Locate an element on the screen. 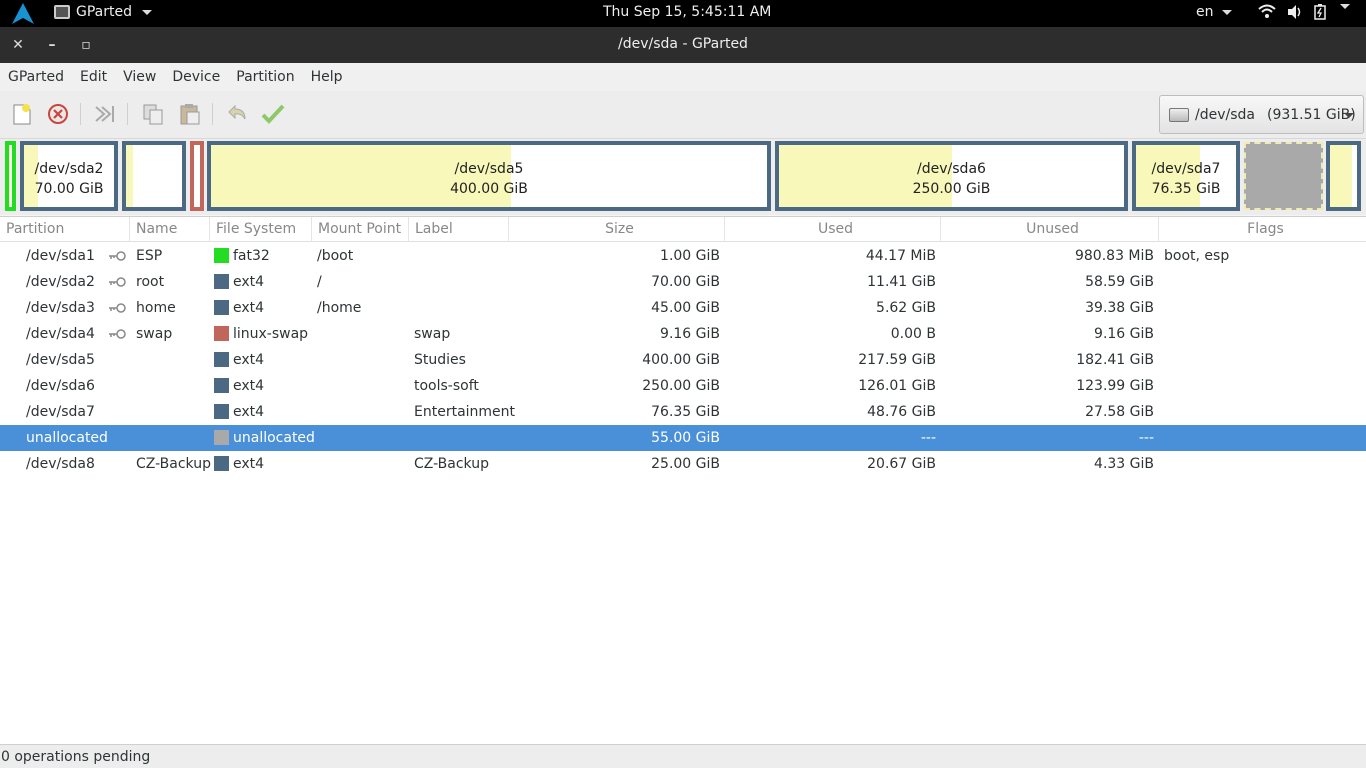 This screenshot has width=1366, height=768. column-used: Used is located at coordinates (833, 229).